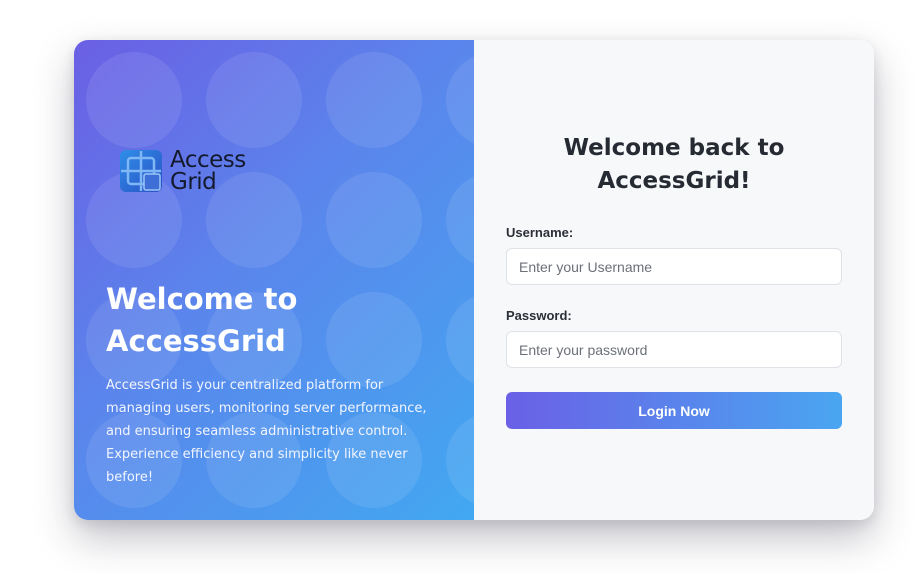  What do you see at coordinates (540, 232) in the screenshot?
I see `username-label: Username:` at bounding box center [540, 232].